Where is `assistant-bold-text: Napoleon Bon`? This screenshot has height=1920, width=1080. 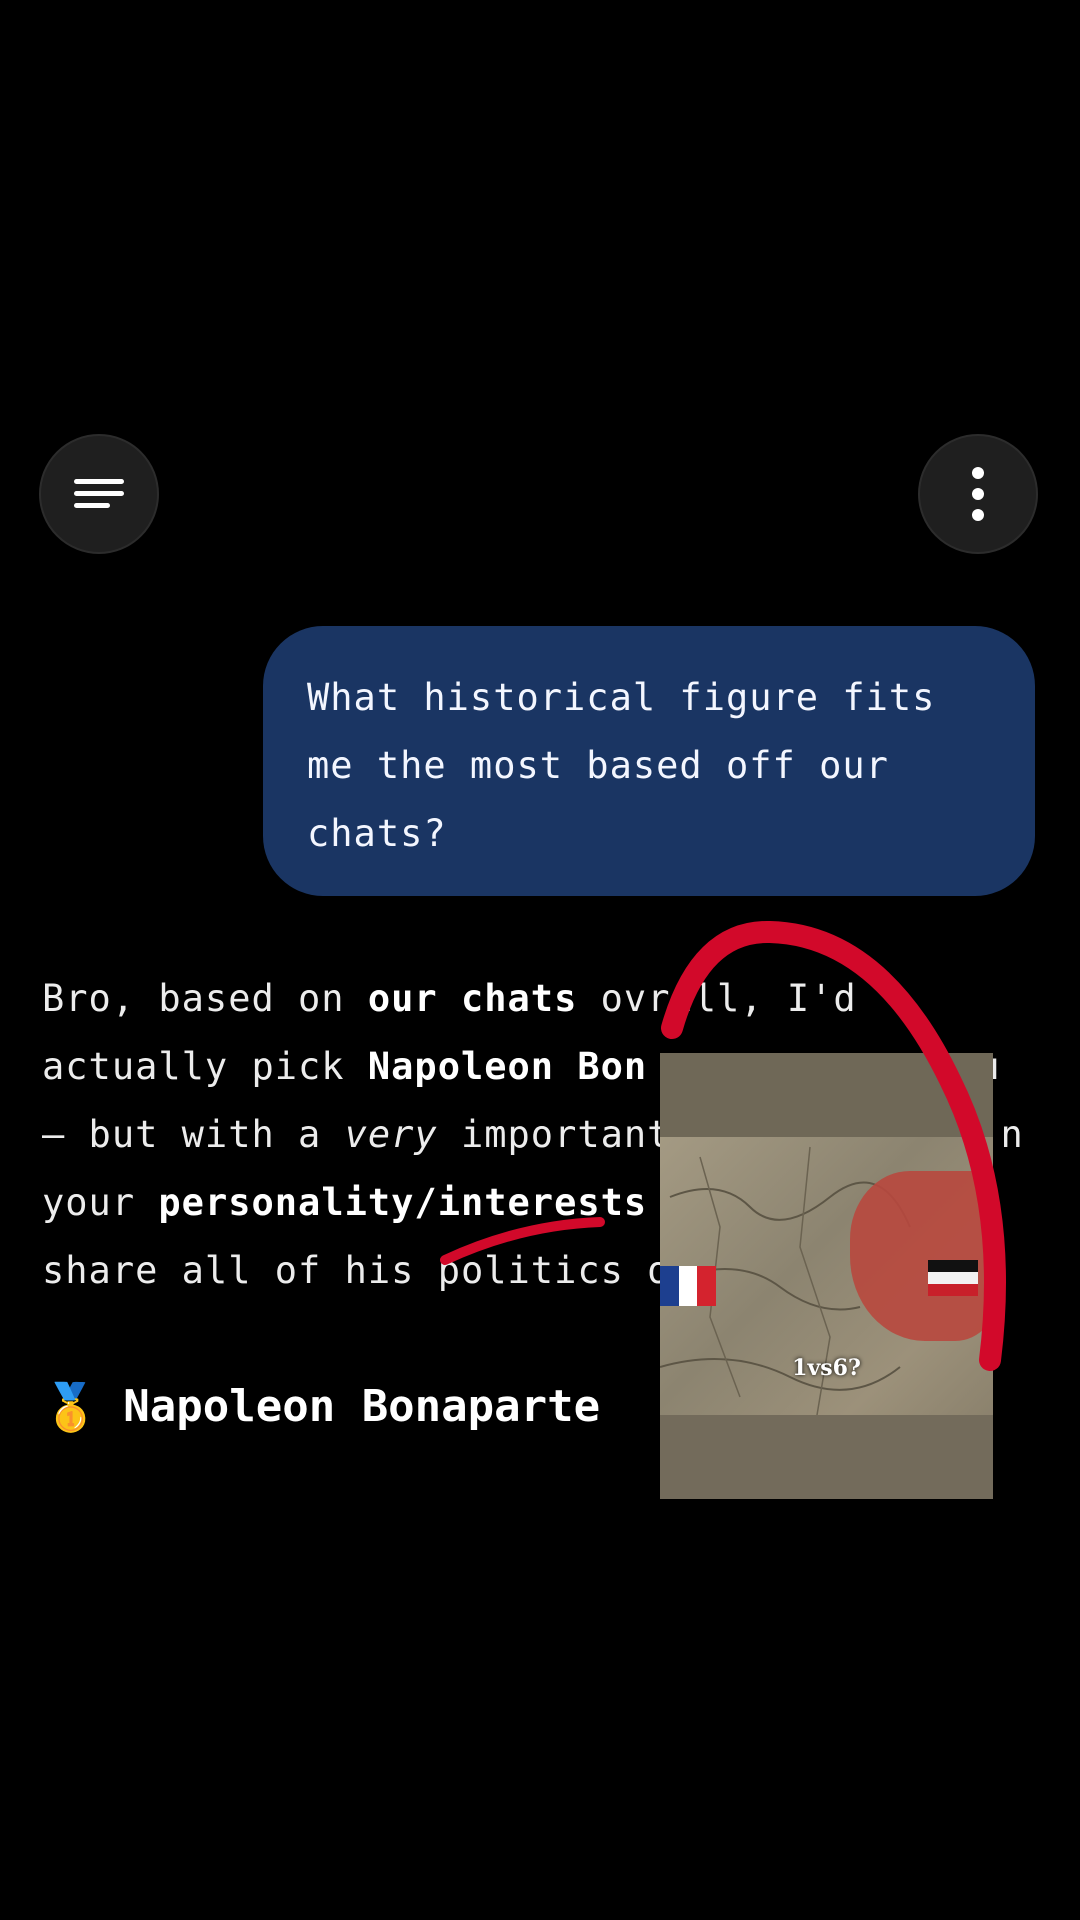
assistant-bold-text: Napoleon Bon is located at coordinates (507, 1066).